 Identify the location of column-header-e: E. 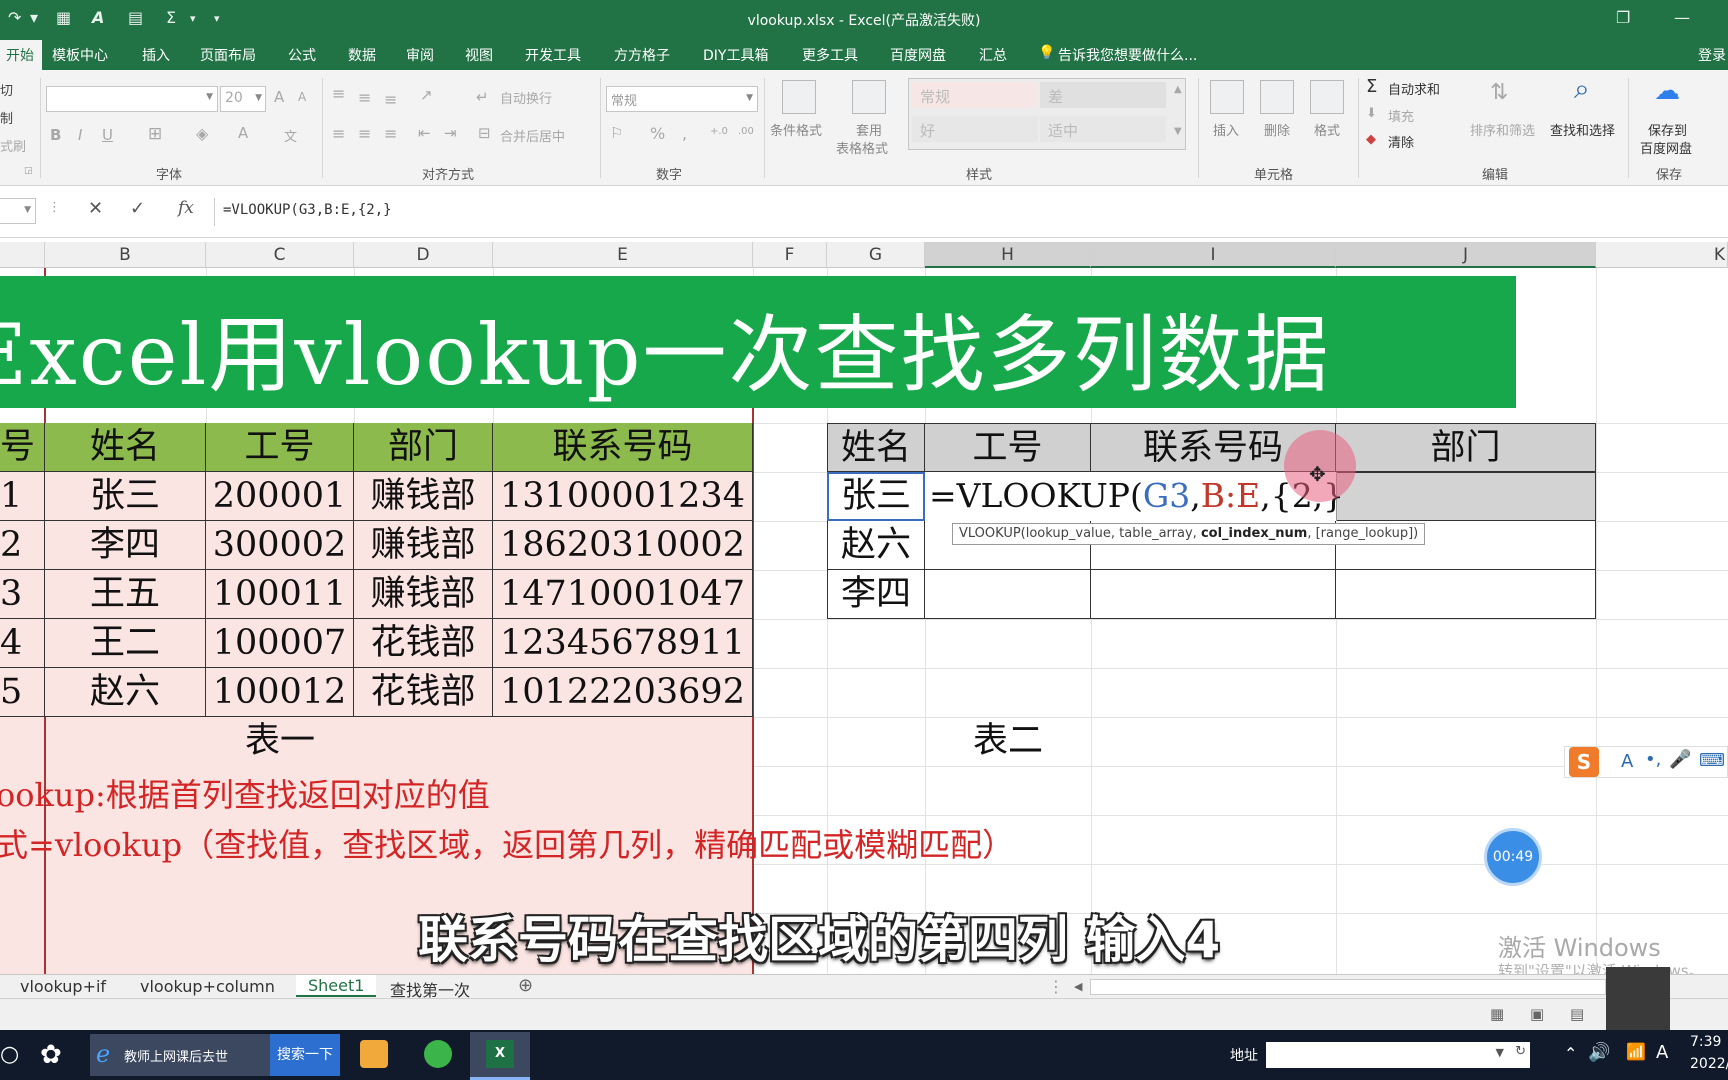
(623, 255).